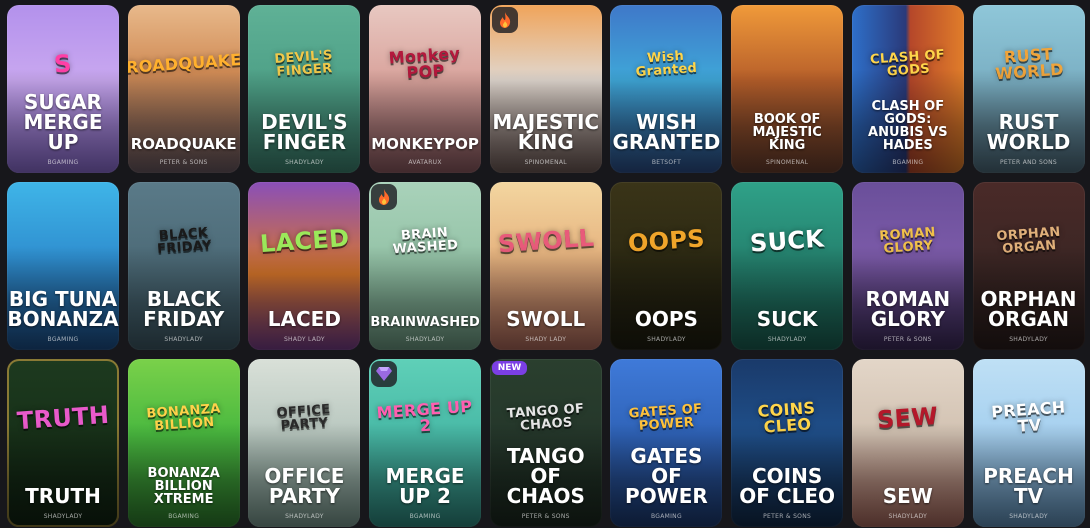  What do you see at coordinates (63, 443) in the screenshot?
I see `game-tile-truth: TRUTH Truth SHADYLADY` at bounding box center [63, 443].